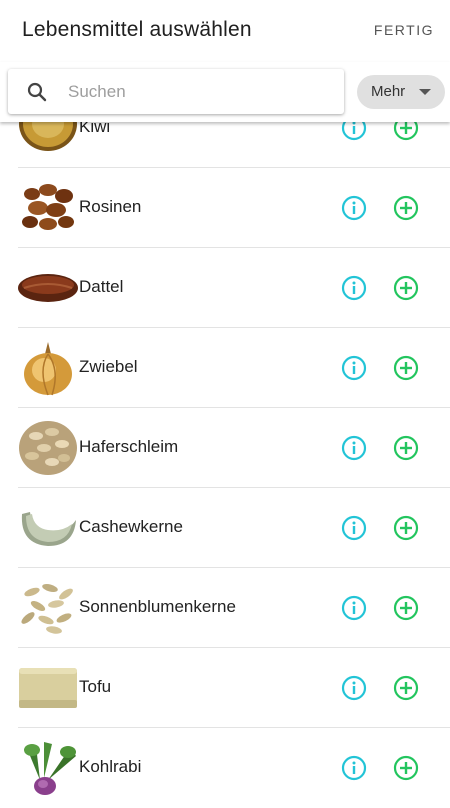  Describe the element at coordinates (157, 606) in the screenshot. I see `item-name: Sonnenblumenkerne` at that location.